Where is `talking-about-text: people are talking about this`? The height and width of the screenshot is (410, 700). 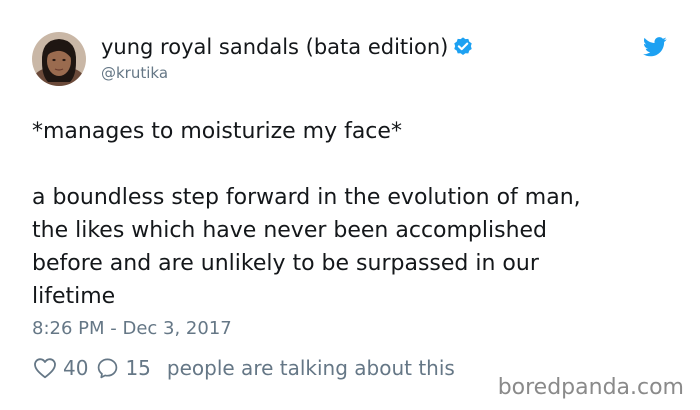 talking-about-text: people are talking about this is located at coordinates (311, 368).